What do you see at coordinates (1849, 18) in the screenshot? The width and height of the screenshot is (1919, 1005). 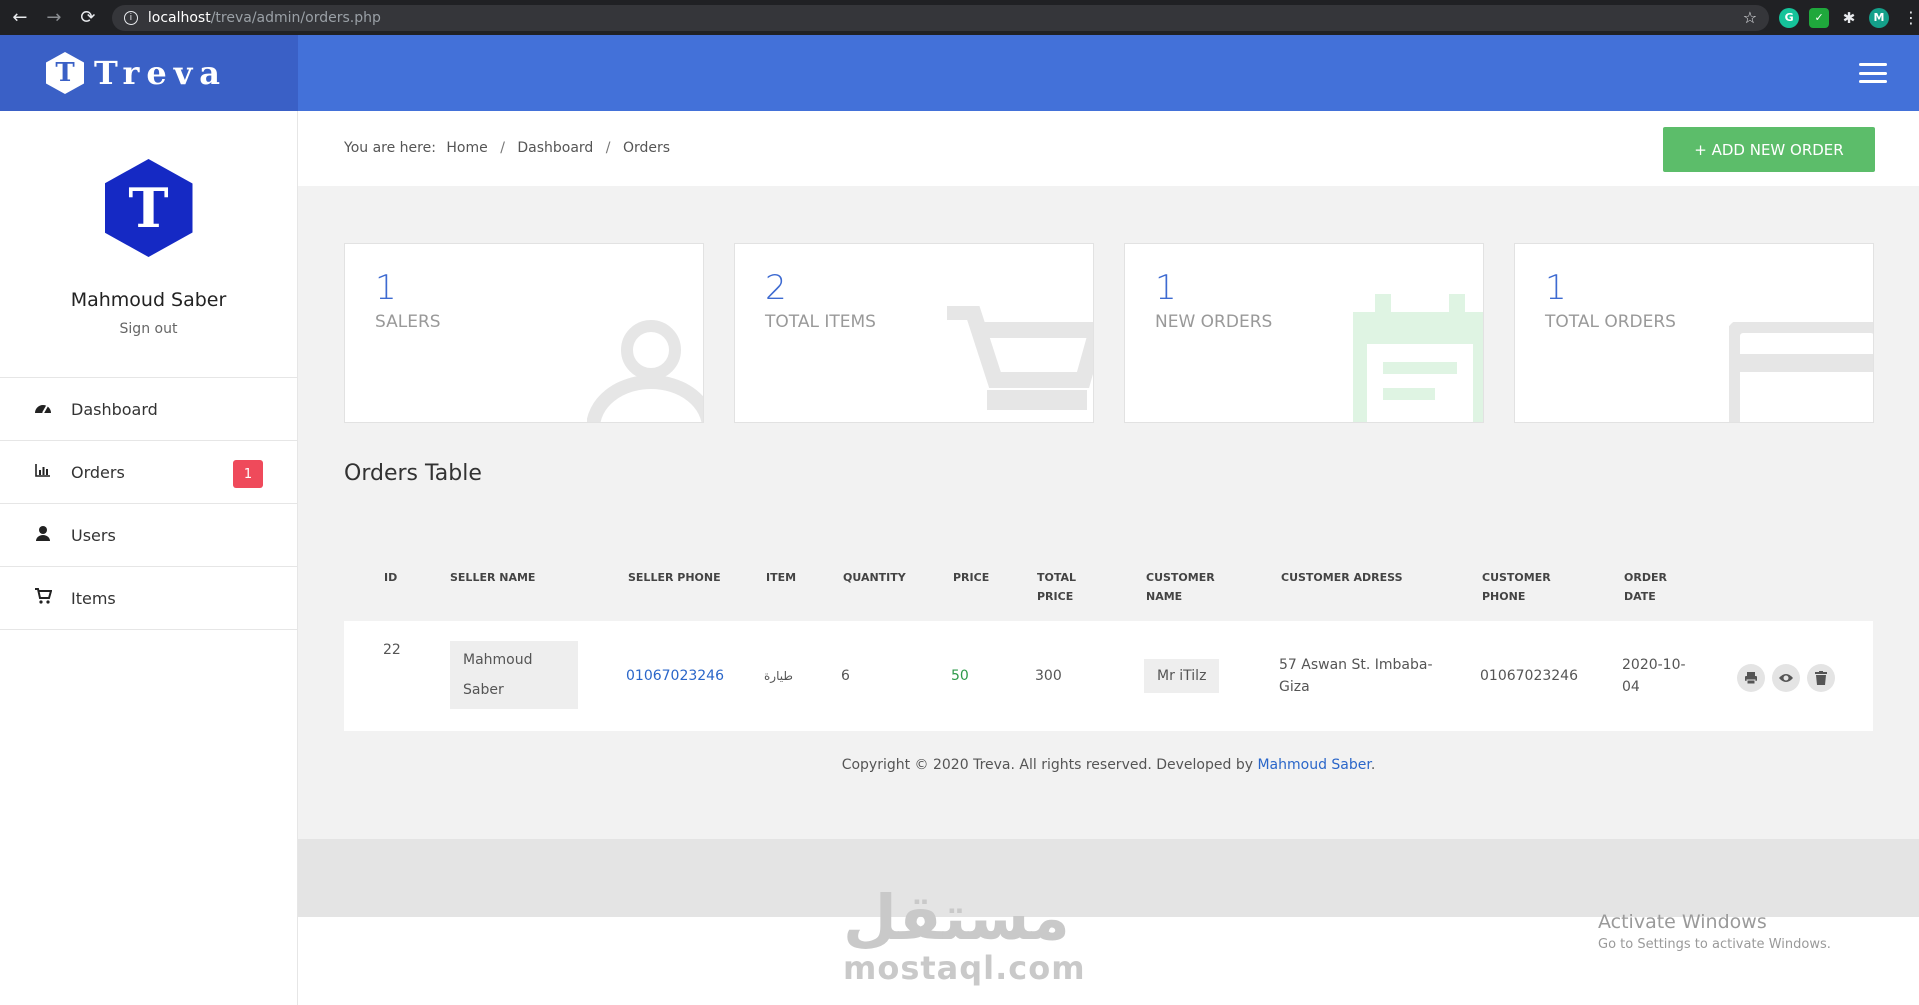 I see `puzzle-extensions-icon: ✱` at bounding box center [1849, 18].